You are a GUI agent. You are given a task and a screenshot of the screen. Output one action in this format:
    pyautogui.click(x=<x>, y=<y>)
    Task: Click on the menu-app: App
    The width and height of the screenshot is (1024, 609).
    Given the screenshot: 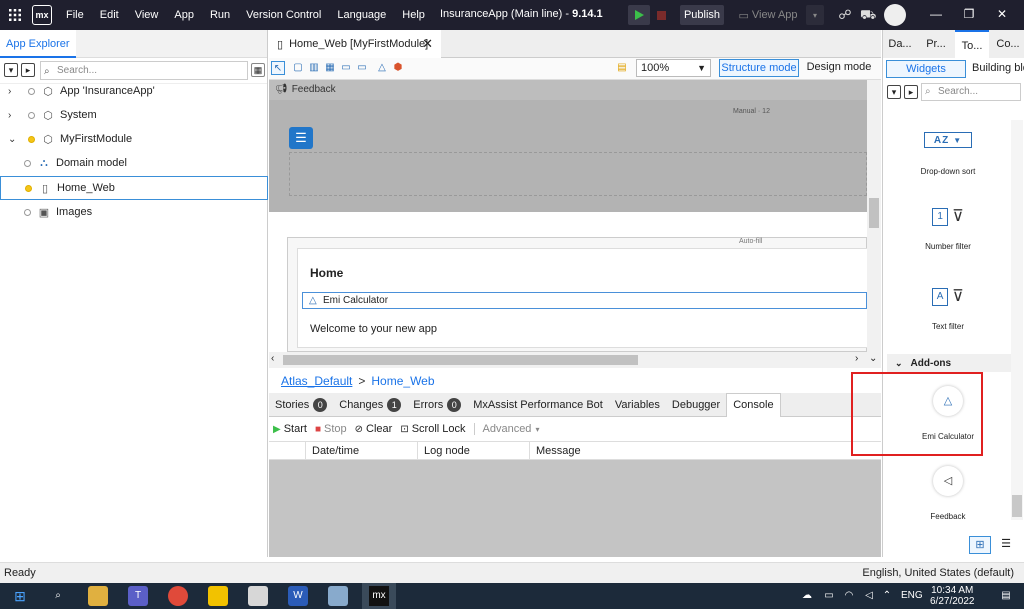 What is the action you would take?
    pyautogui.click(x=184, y=15)
    